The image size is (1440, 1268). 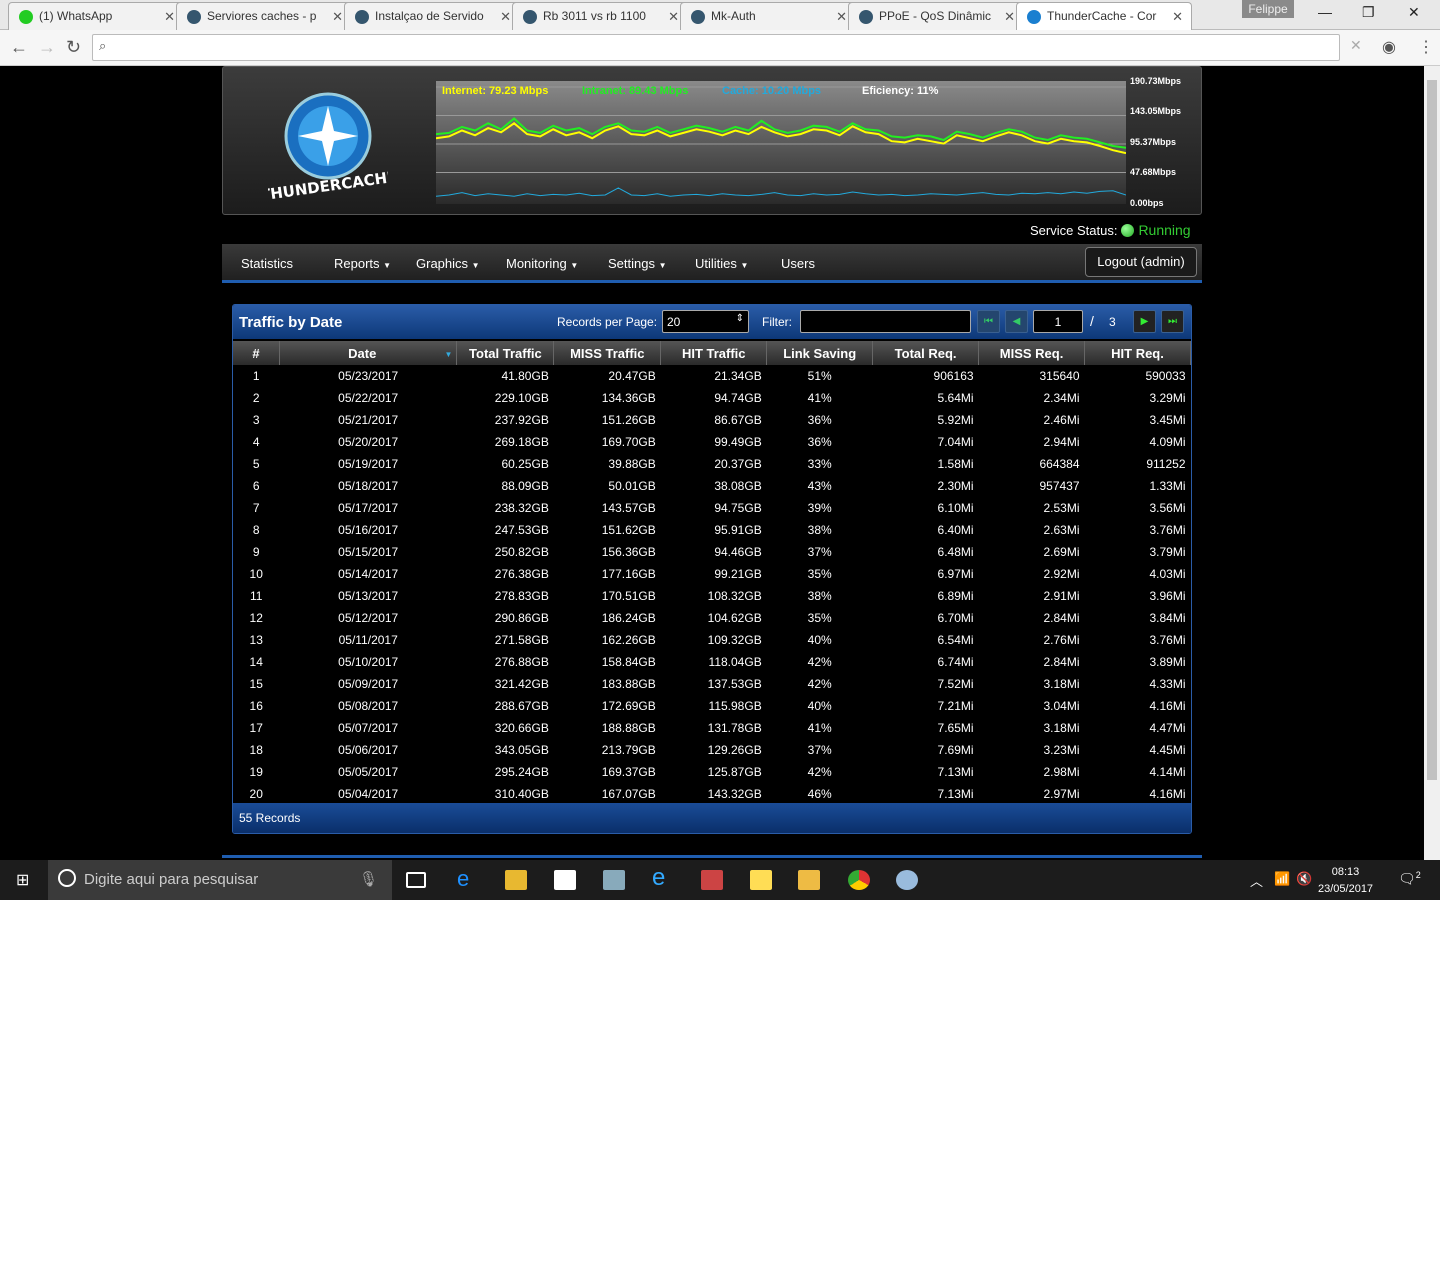 I want to click on browser-tab: Mk-Auth ✕, so click(x=768, y=16).